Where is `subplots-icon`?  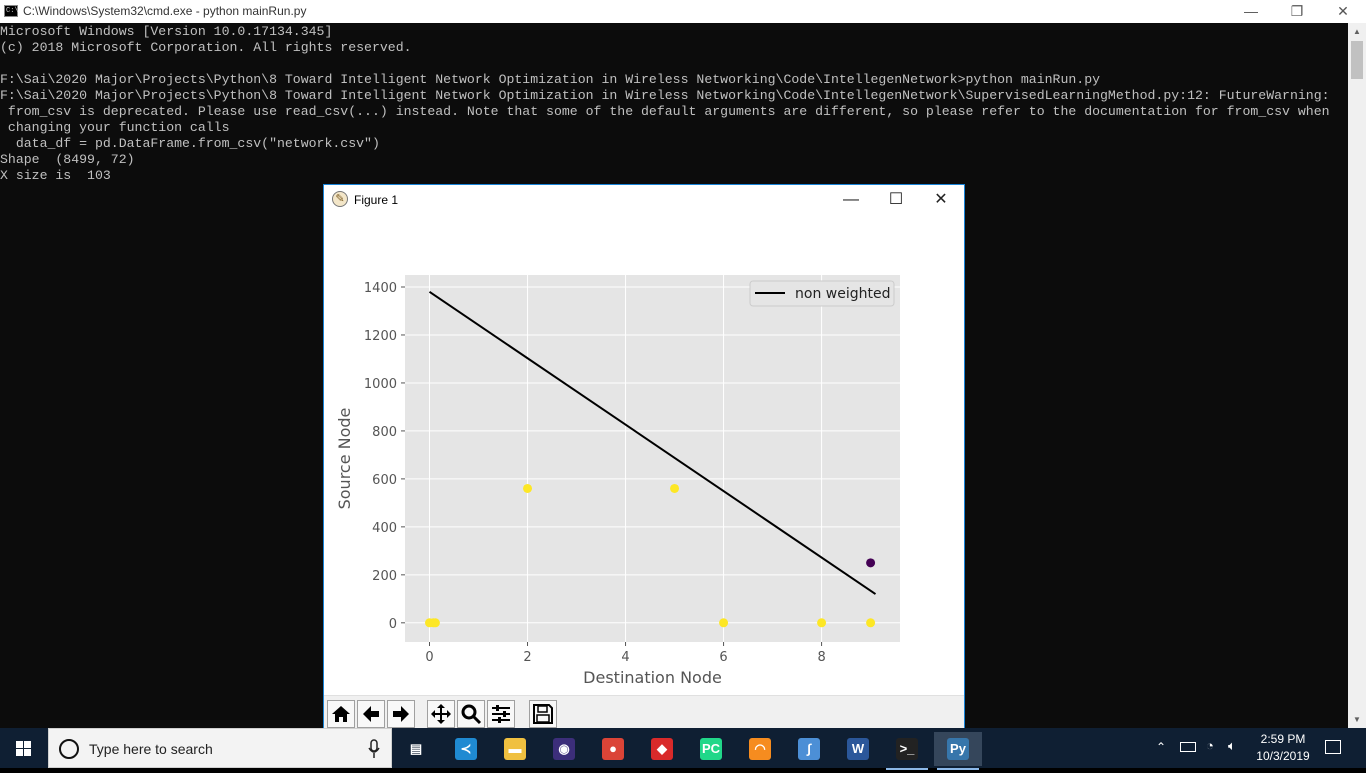 subplots-icon is located at coordinates (501, 714).